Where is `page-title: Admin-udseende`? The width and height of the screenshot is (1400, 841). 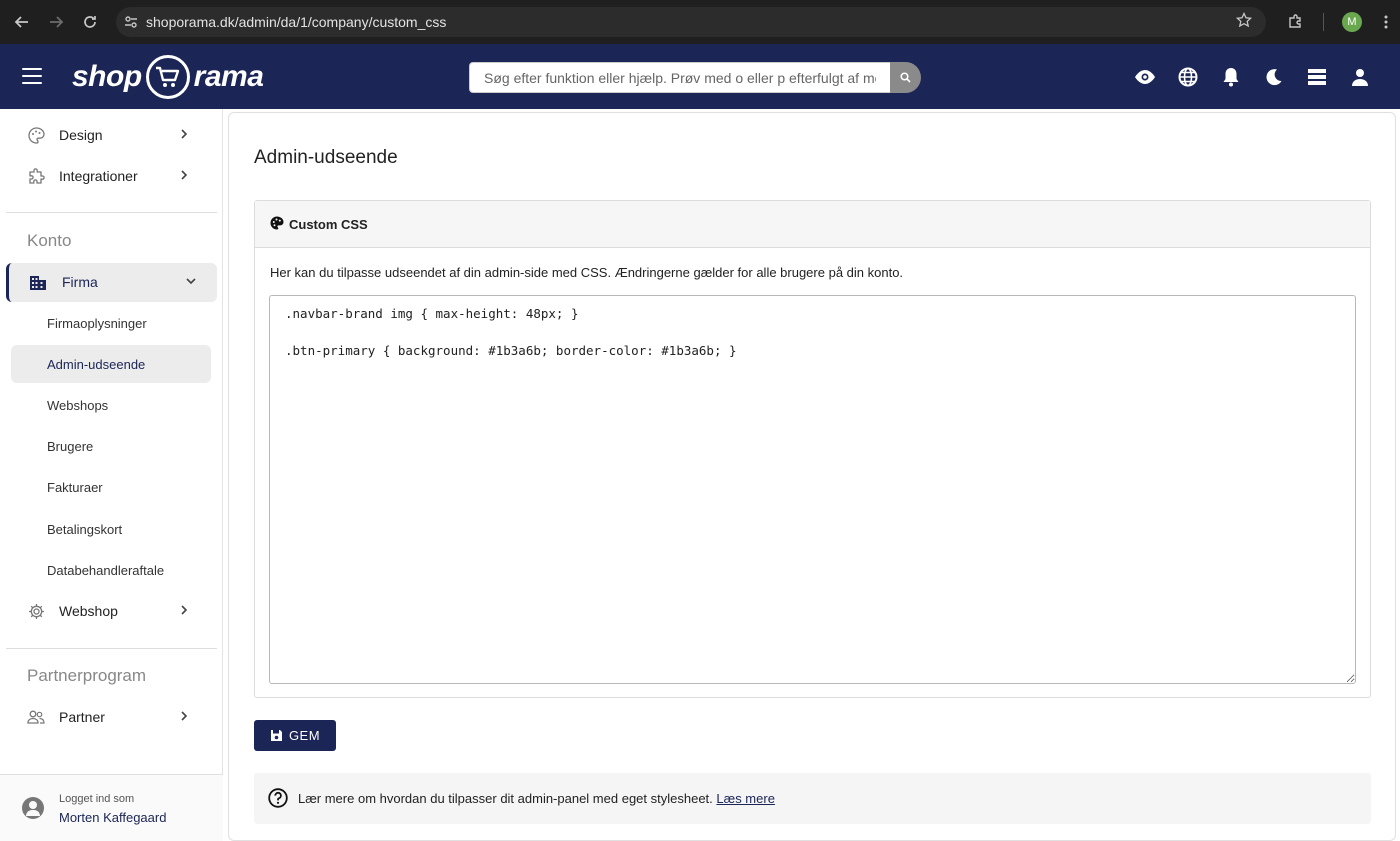 page-title: Admin-udseende is located at coordinates (326, 157).